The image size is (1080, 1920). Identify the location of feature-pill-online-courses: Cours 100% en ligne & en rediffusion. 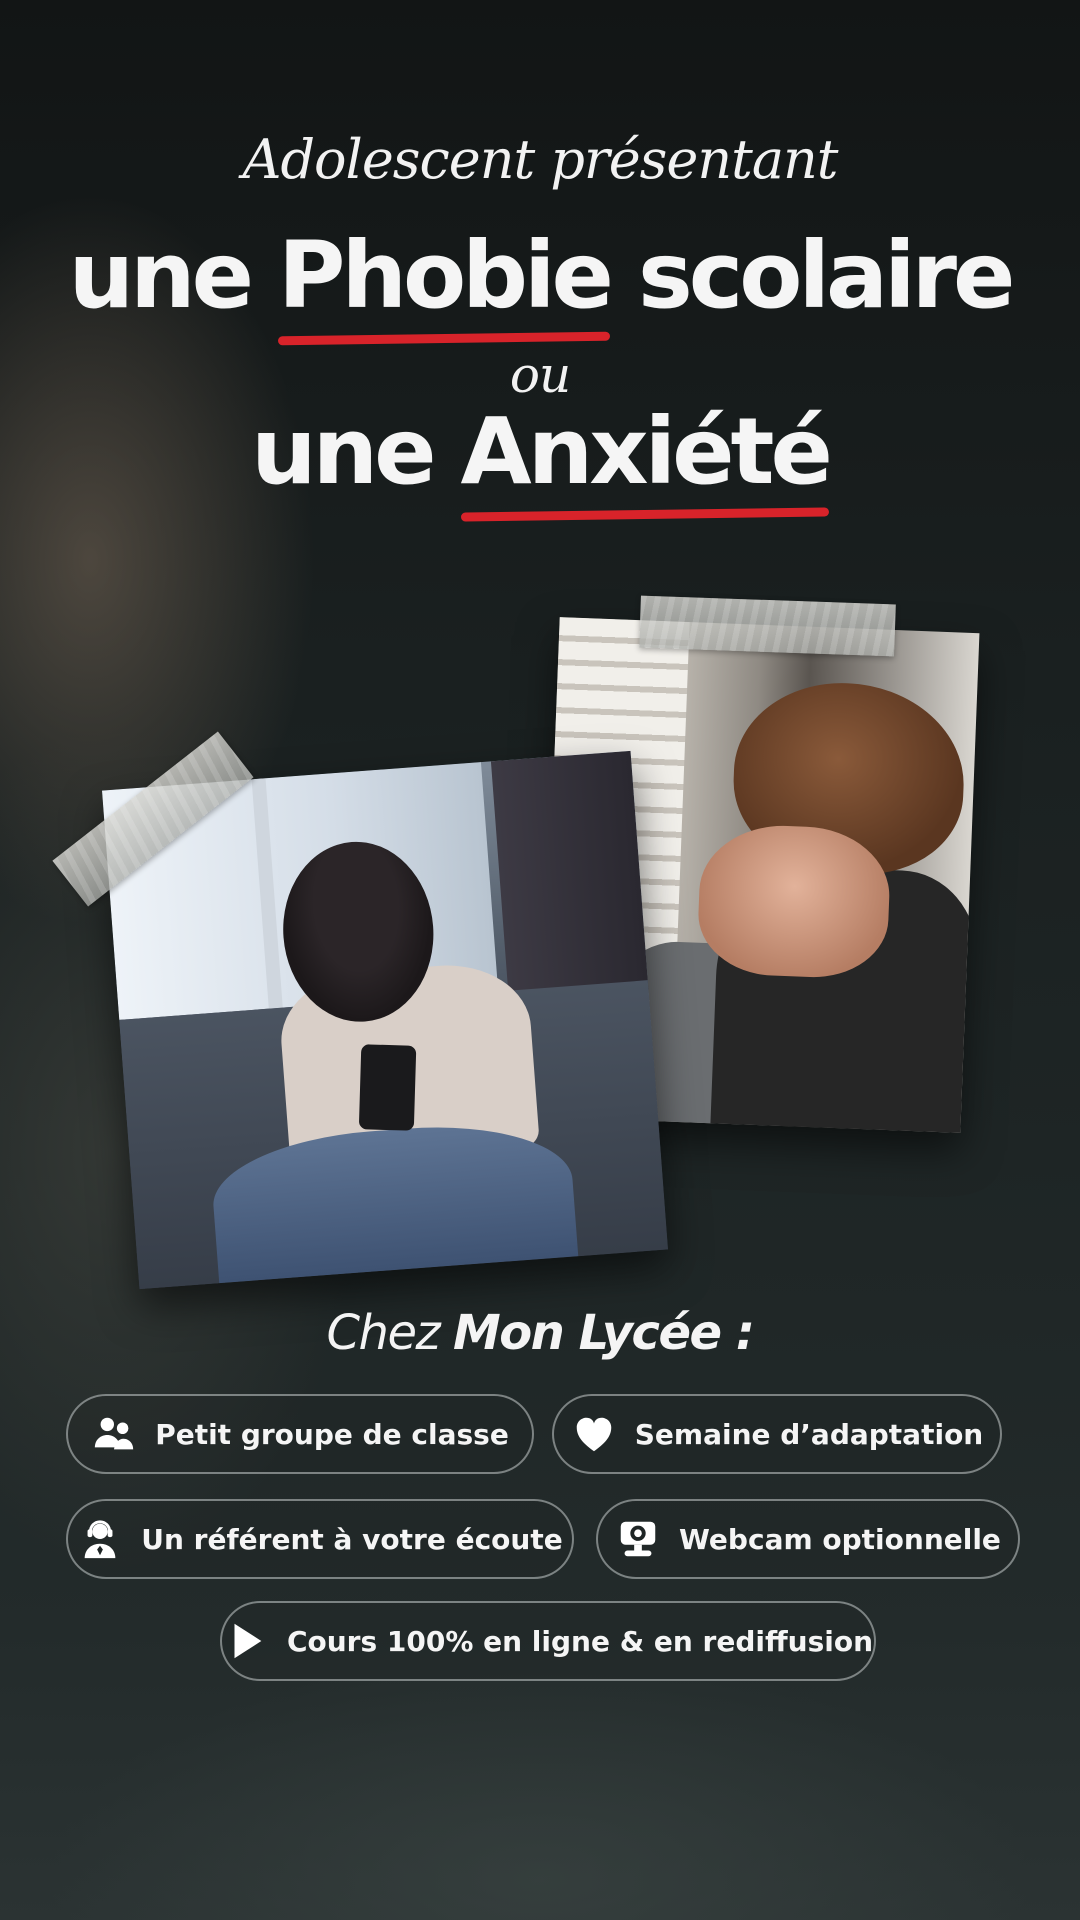
(548, 1641).